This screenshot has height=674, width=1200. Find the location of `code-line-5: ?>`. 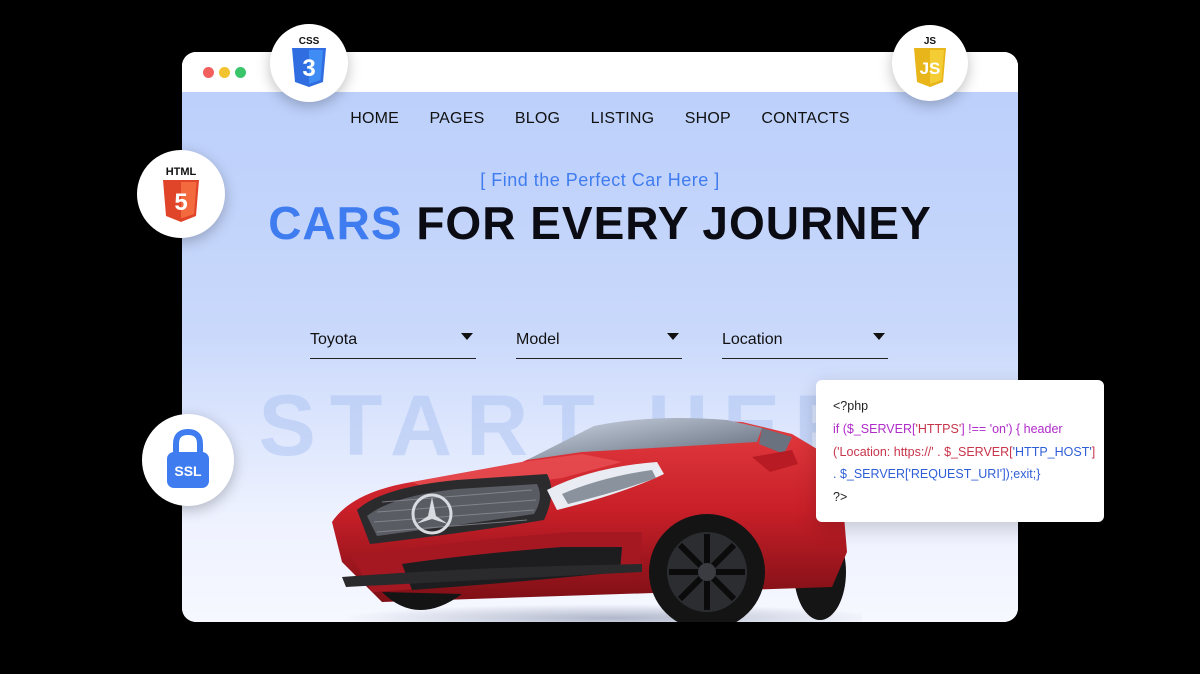

code-line-5: ?> is located at coordinates (840, 497).